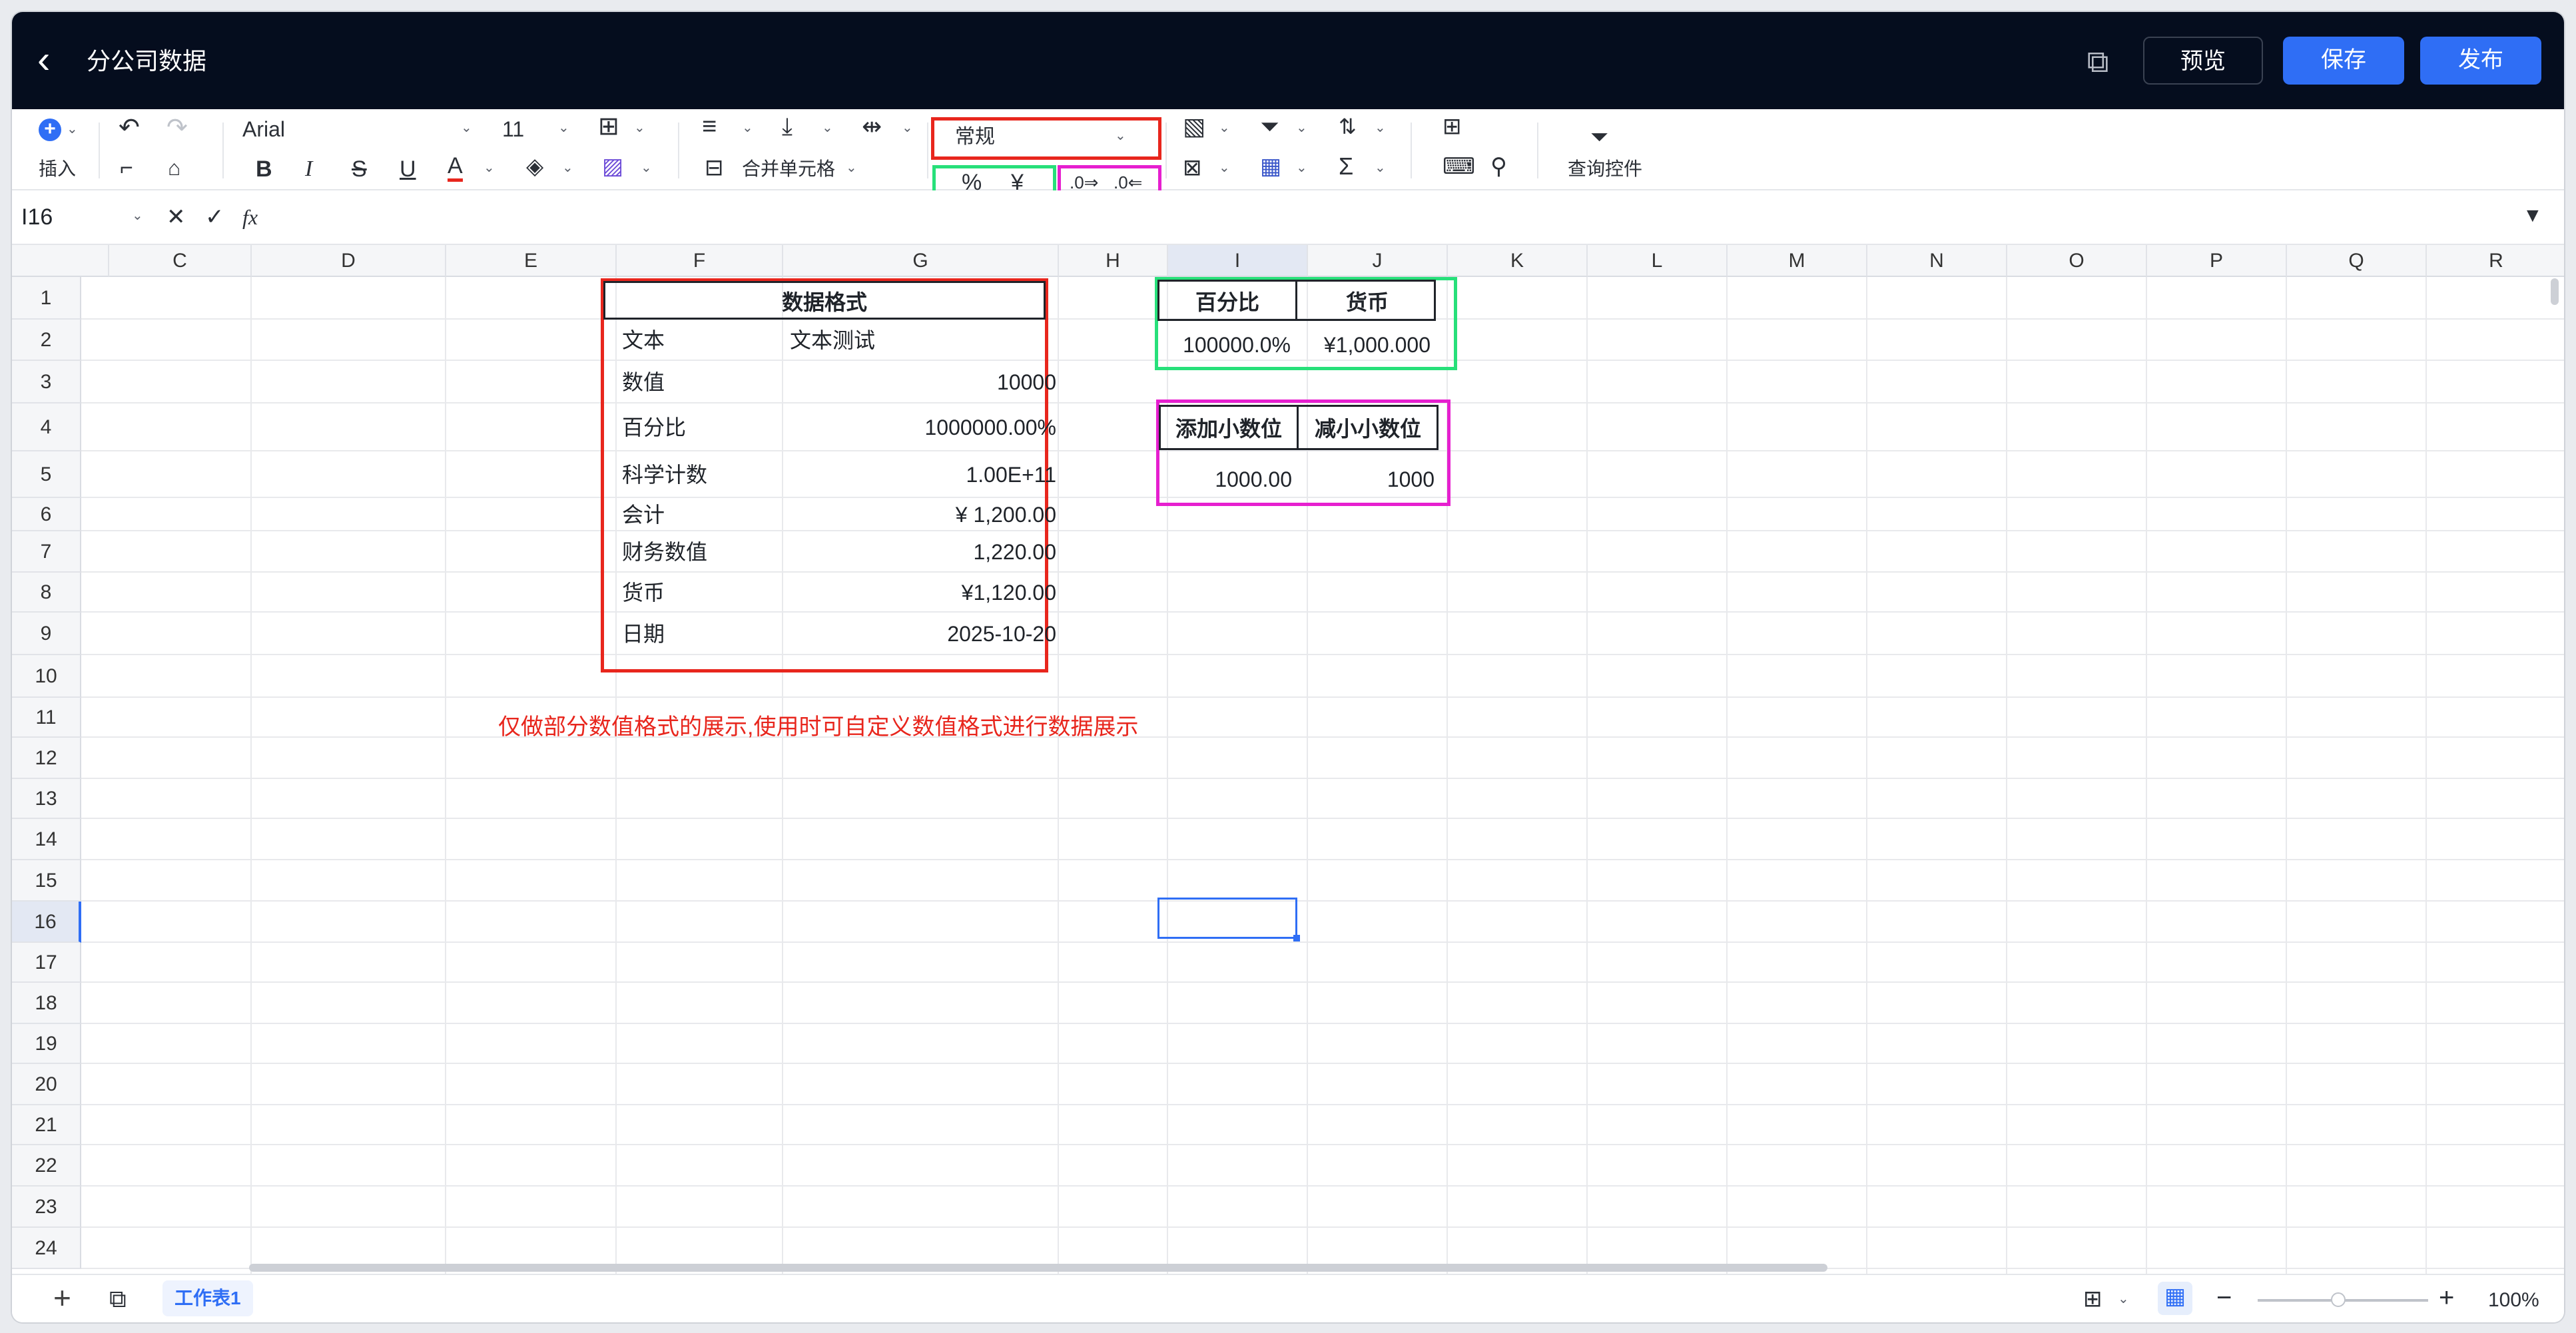  I want to click on row-header-15: 15, so click(46, 881).